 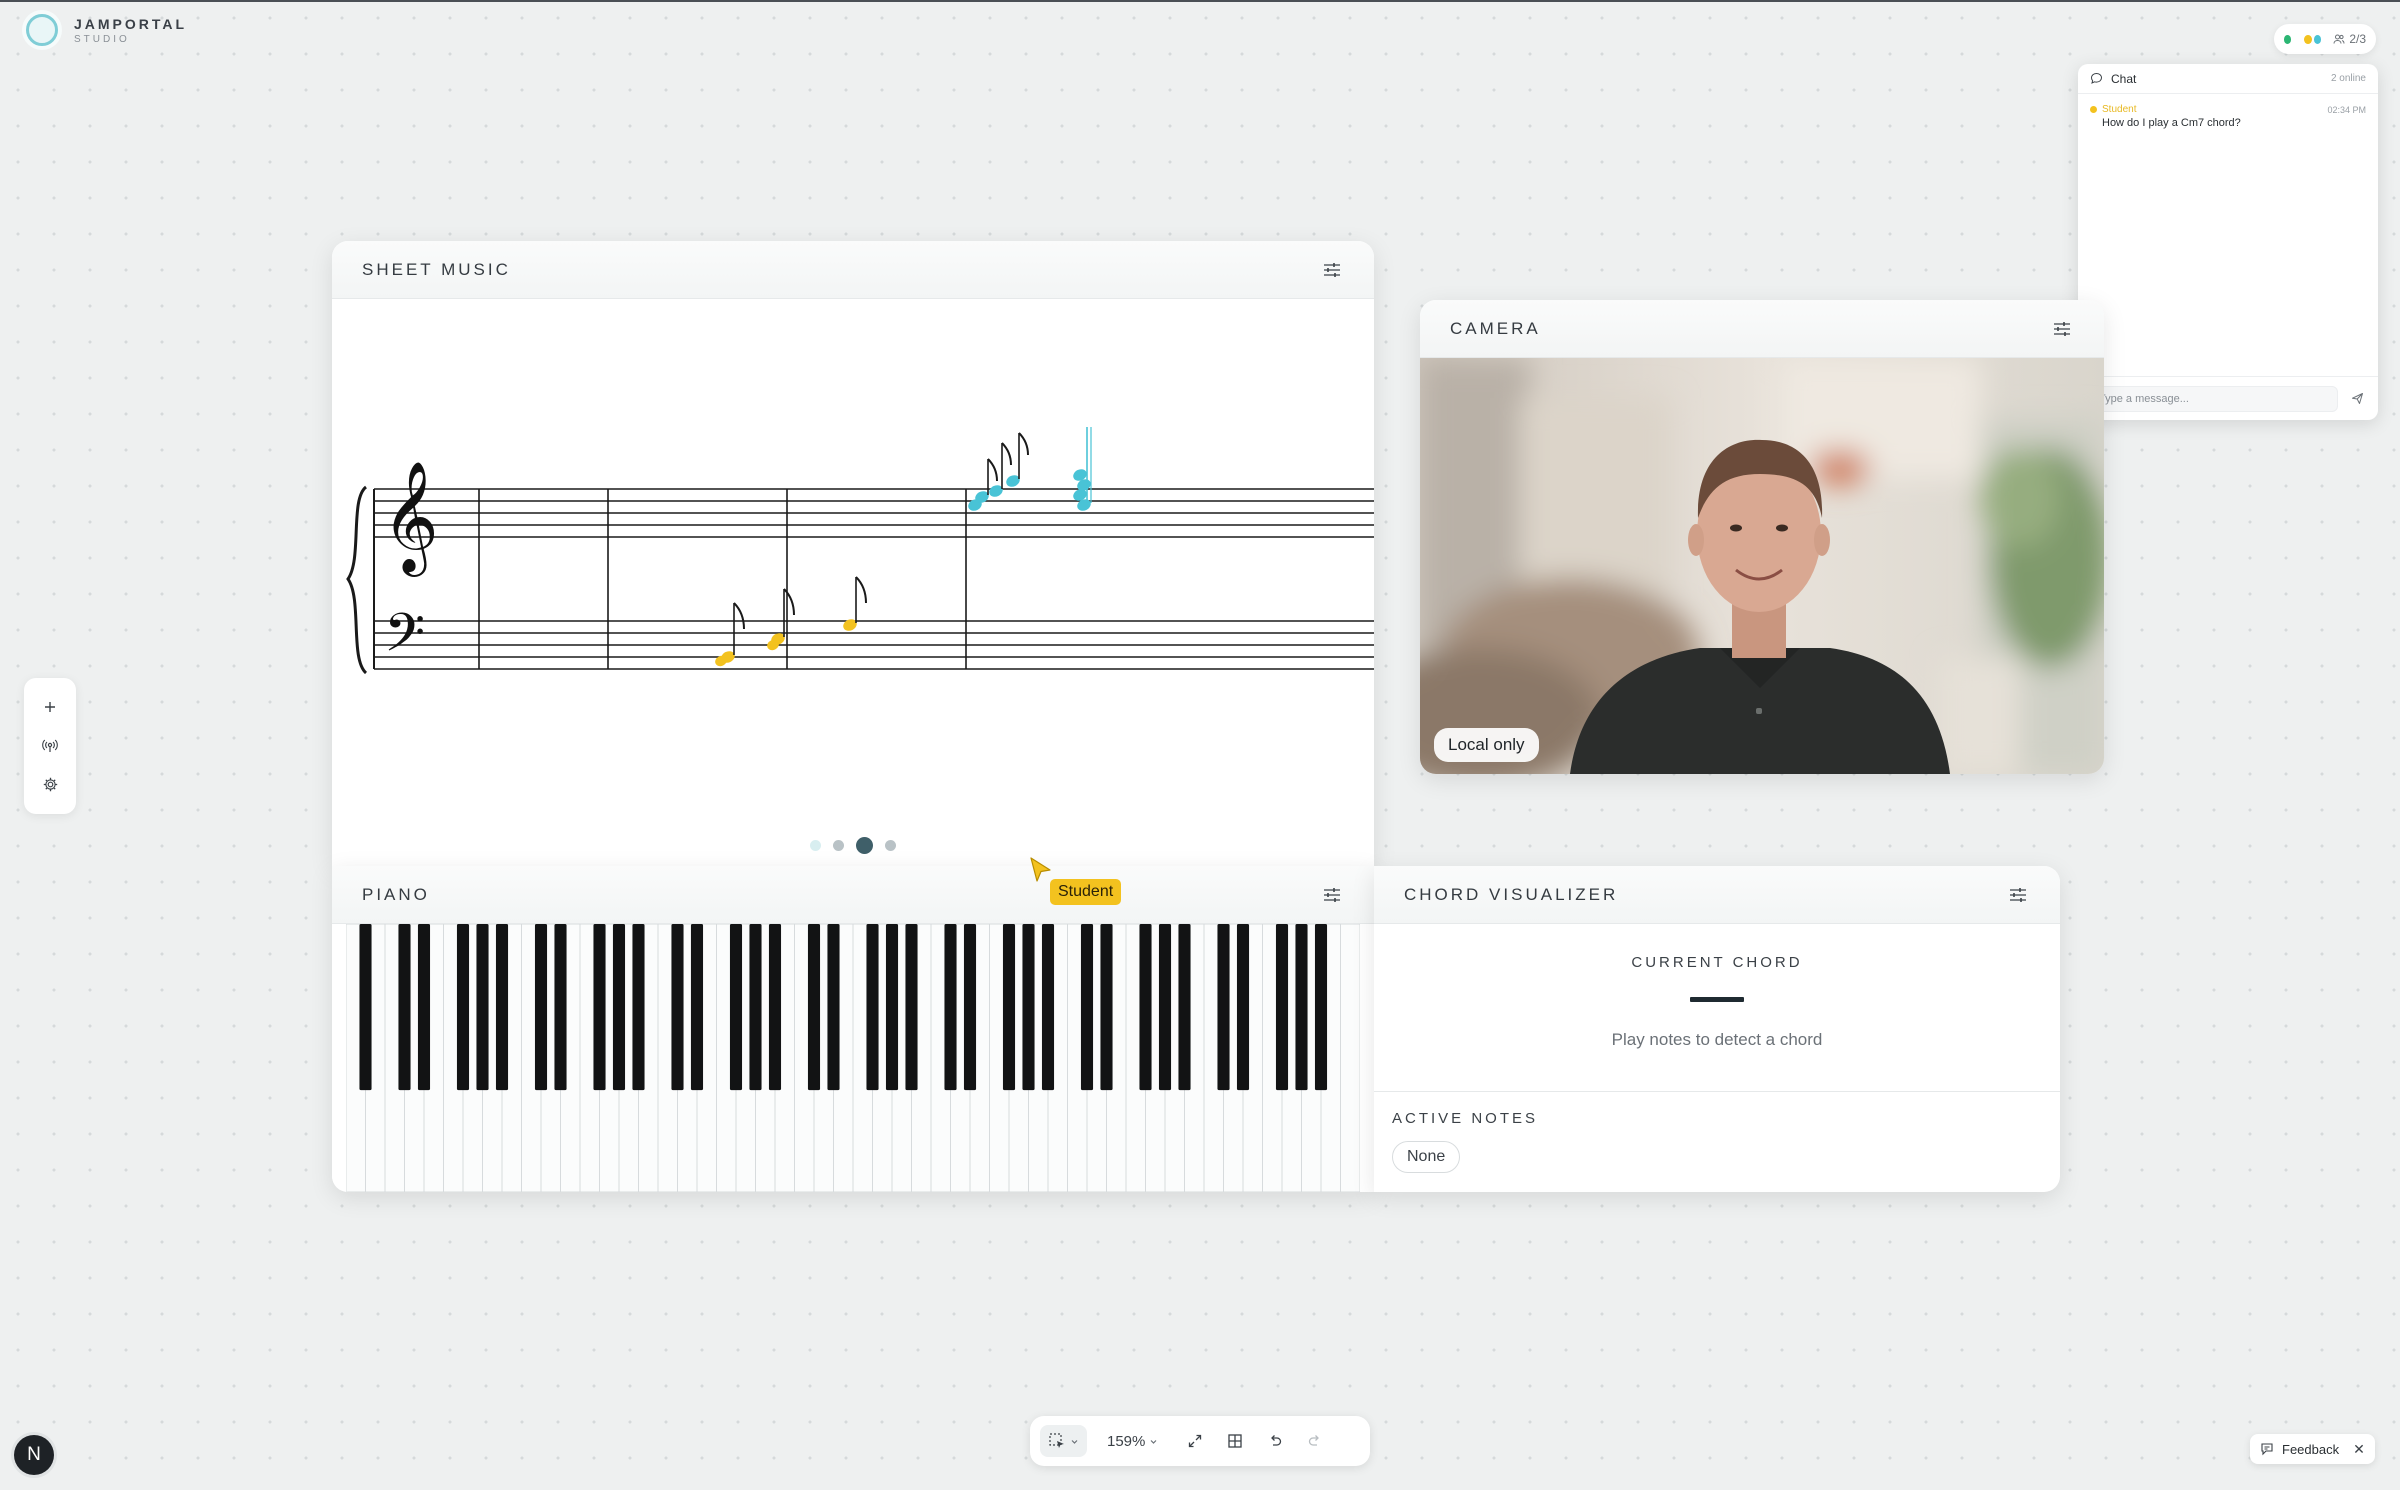 I want to click on camera-panel: CAMERA Local only, so click(x=1762, y=537).